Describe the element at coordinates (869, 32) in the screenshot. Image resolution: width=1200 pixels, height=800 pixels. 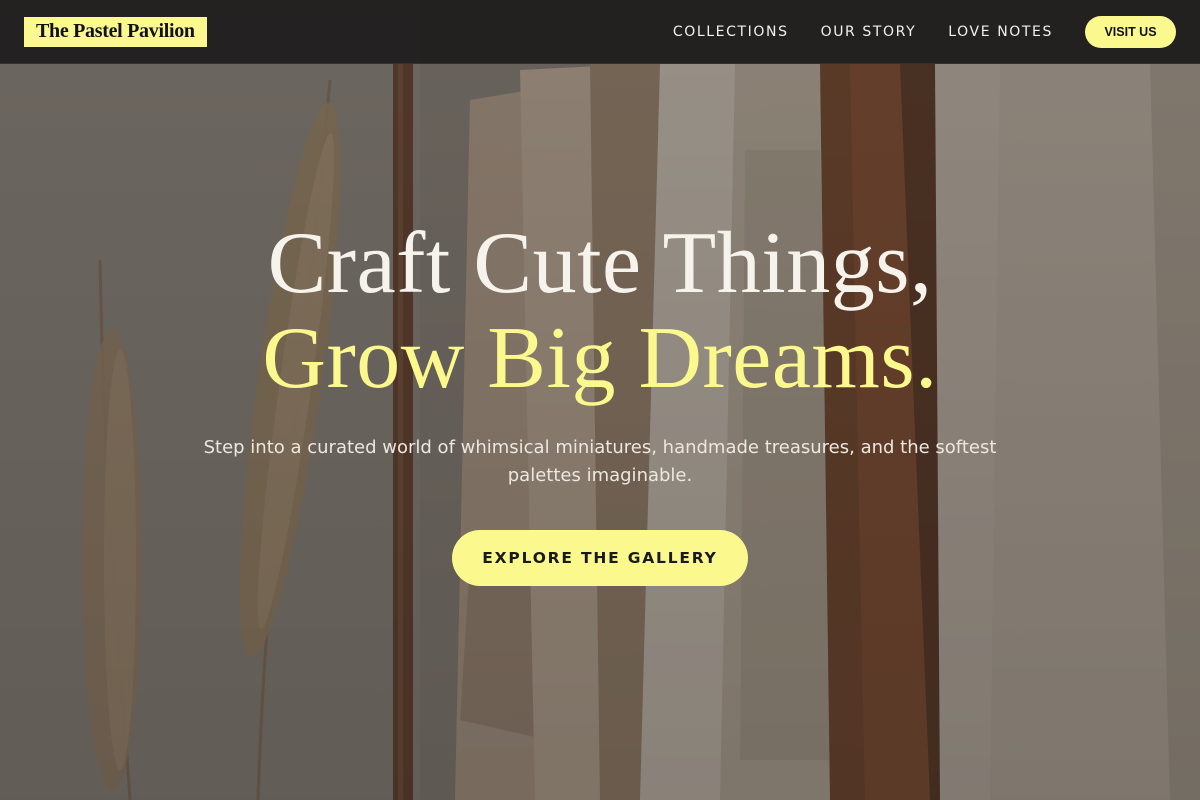
I see `nav-link-our-story: OUR STORY` at that location.